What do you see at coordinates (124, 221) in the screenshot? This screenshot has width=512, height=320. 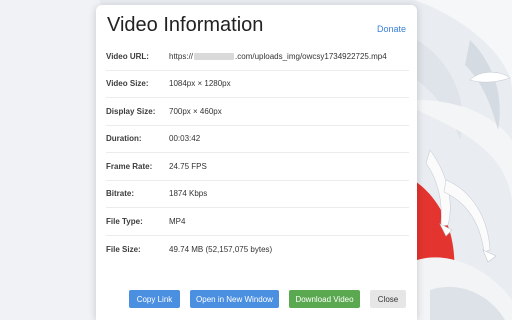 I see `row-label: File Type:` at bounding box center [124, 221].